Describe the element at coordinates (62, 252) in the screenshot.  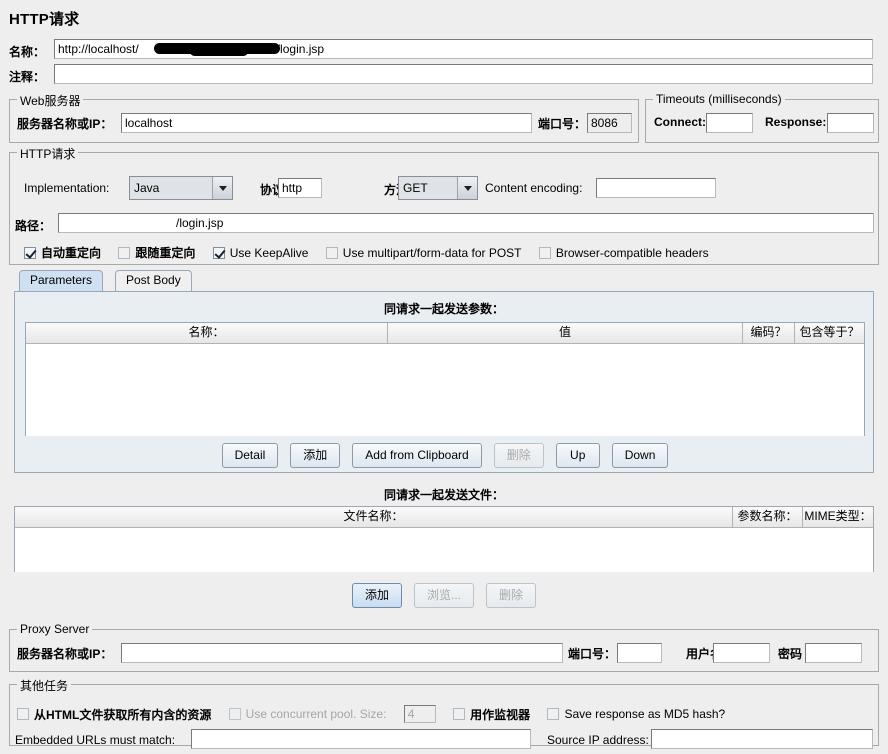
I see `checkbox-auto-redirect: 自动重定向` at that location.